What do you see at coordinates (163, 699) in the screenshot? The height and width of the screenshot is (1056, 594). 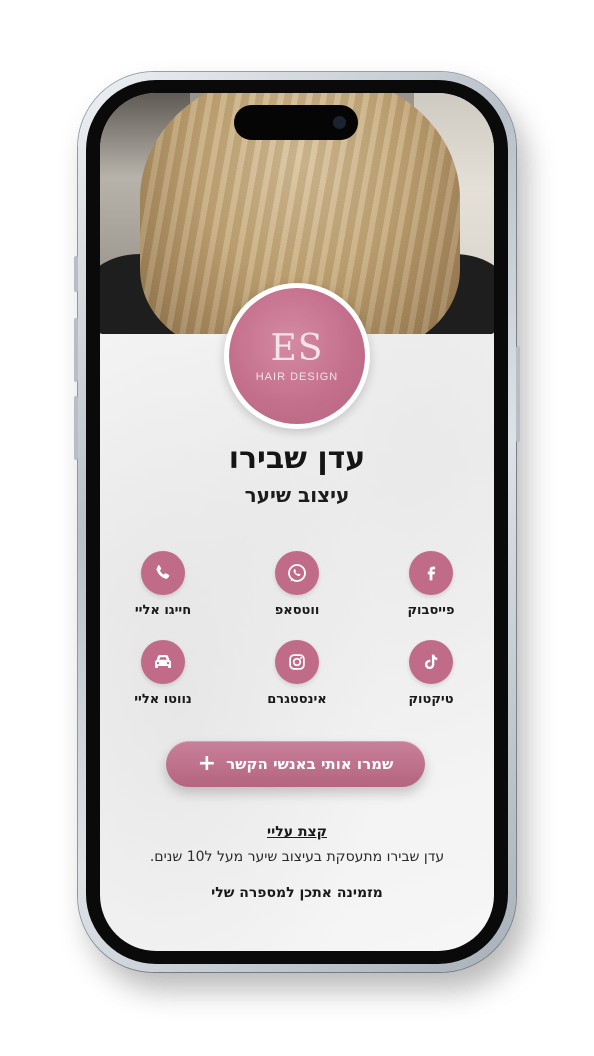 I see `action-navigate-label: נווטו אליי` at bounding box center [163, 699].